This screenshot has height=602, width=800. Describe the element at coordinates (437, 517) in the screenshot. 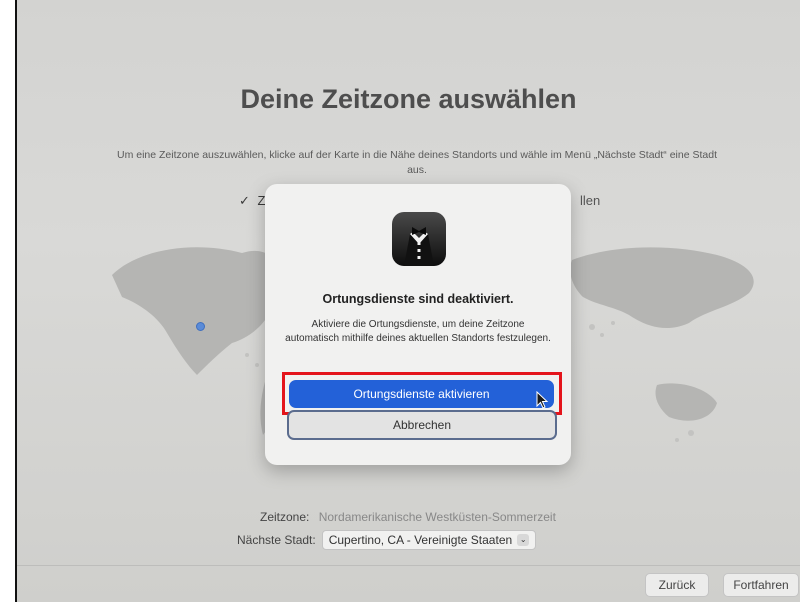

I see `timezone-value: Nordamerikanische Westküsten-Sommerzeit` at that location.